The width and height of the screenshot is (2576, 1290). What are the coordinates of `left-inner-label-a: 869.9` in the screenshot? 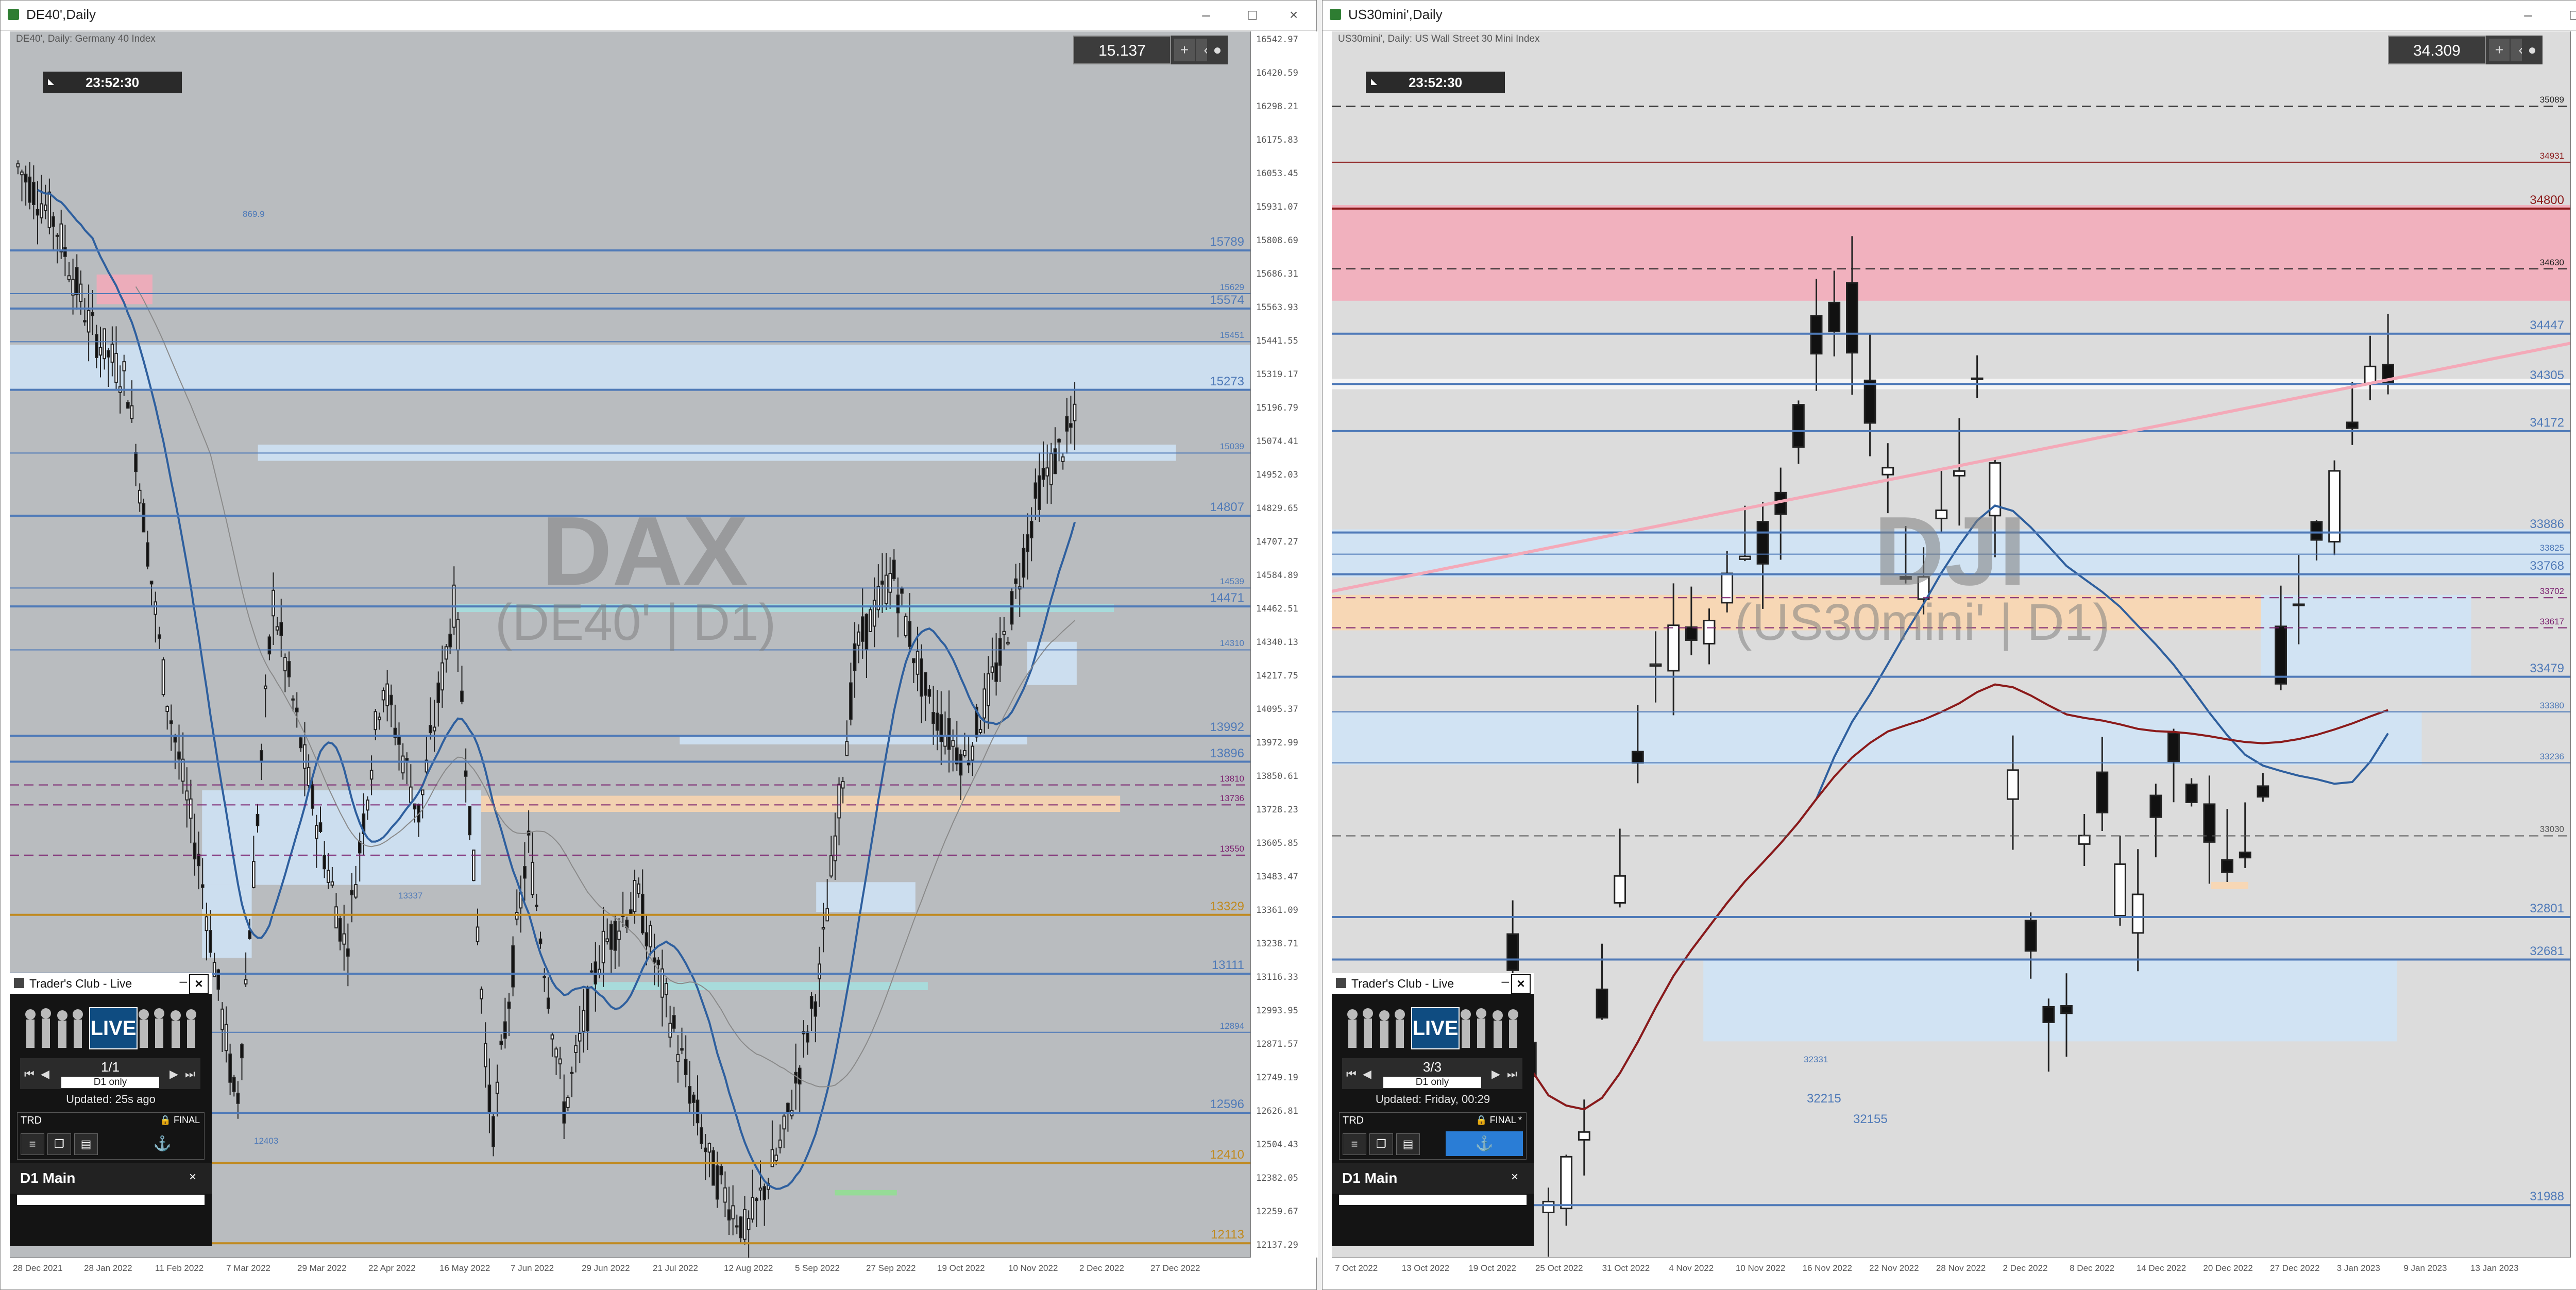 It's located at (254, 214).